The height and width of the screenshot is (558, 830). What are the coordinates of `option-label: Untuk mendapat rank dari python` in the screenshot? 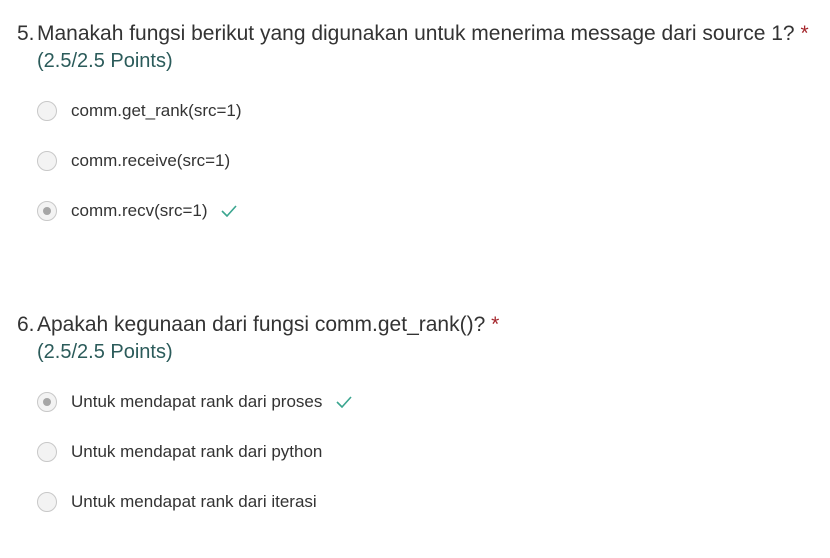 It's located at (197, 451).